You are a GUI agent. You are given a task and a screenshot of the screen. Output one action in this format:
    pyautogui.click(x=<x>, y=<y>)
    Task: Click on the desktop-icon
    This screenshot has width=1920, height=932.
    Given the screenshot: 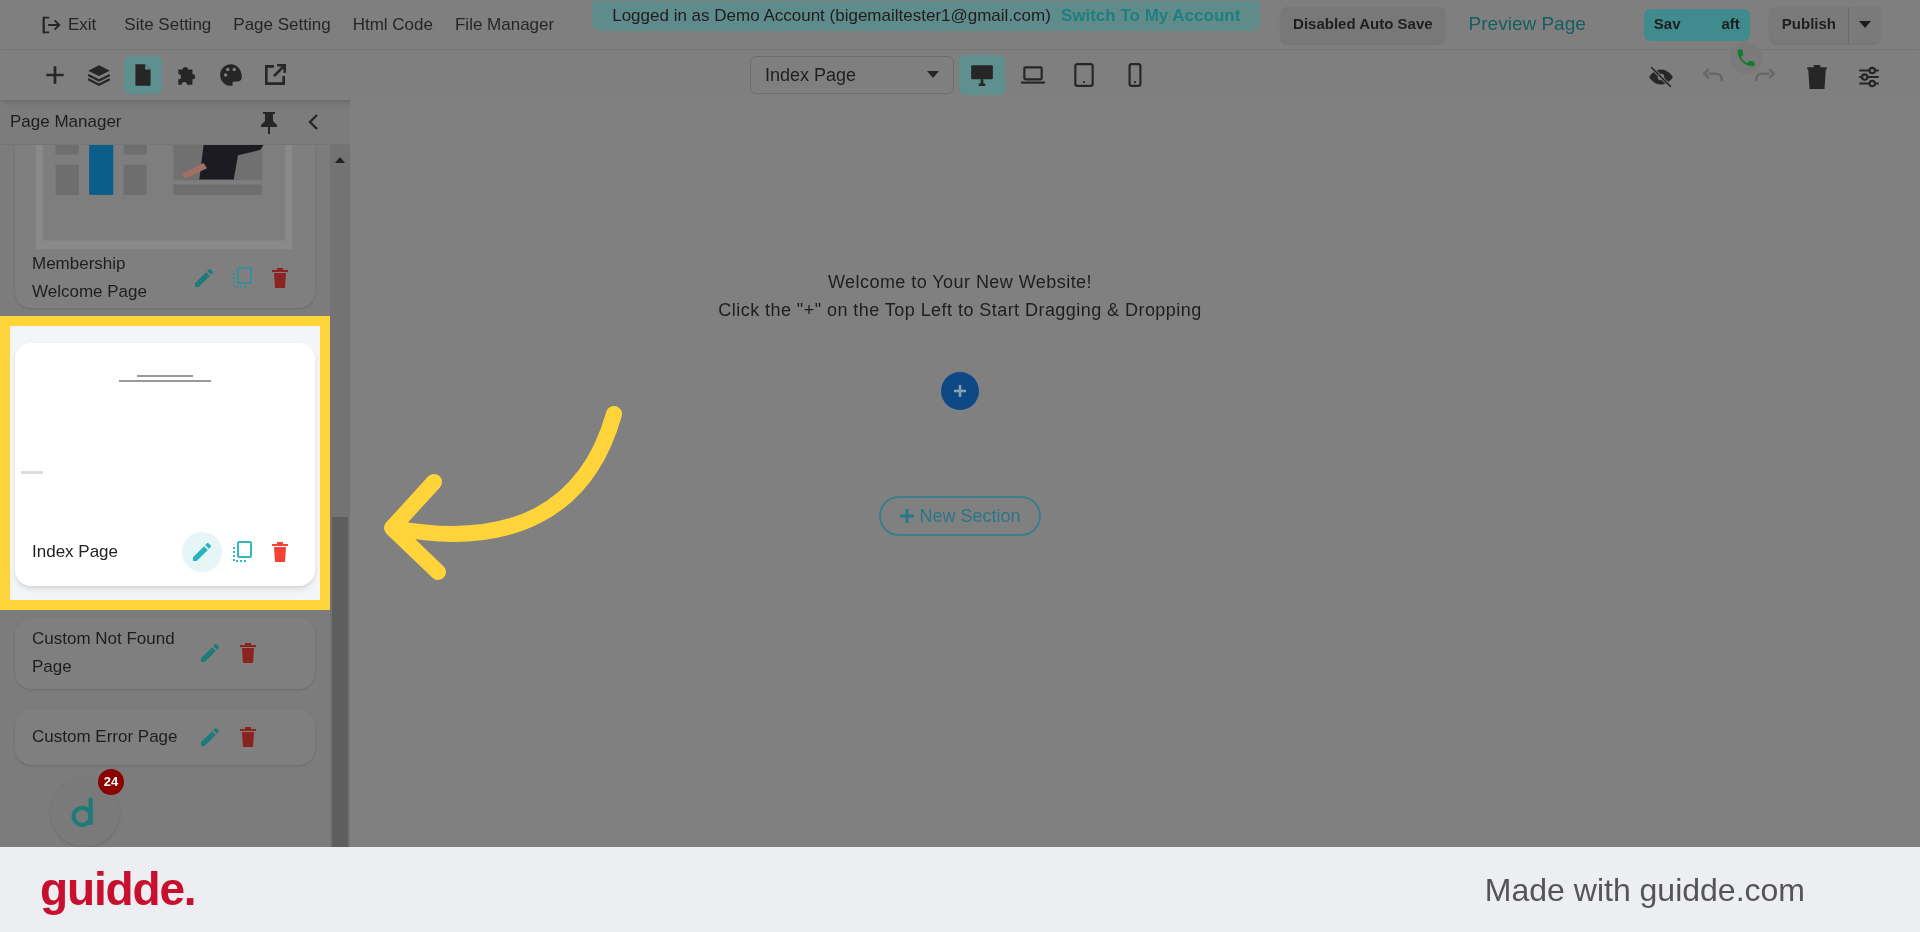 What is the action you would take?
    pyautogui.click(x=982, y=75)
    